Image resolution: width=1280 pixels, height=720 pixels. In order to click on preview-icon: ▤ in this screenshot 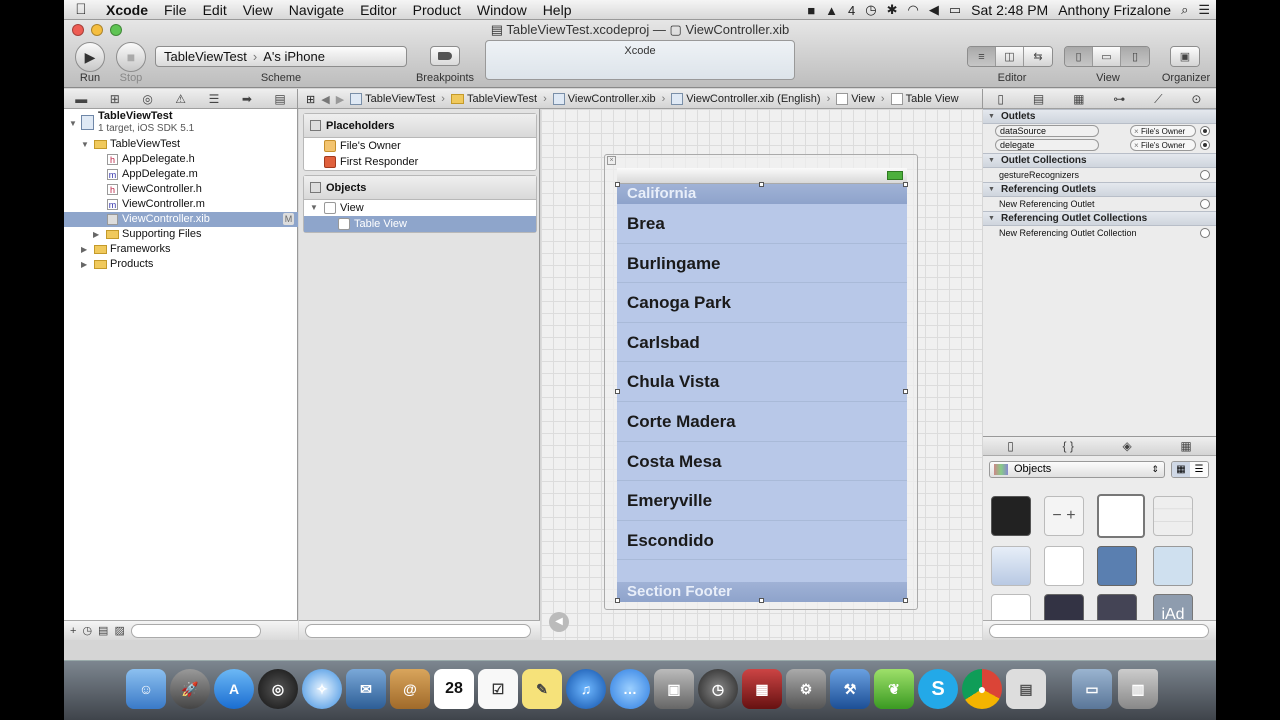, I will do `click(1026, 689)`.